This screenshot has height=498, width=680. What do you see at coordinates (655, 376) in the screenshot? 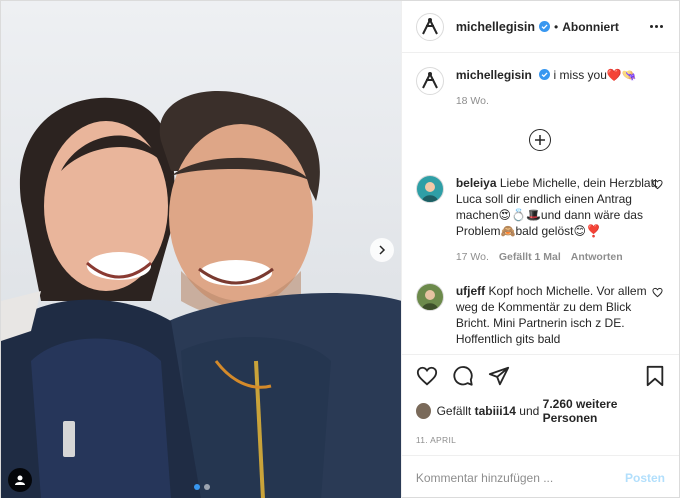
I see `bookmark-icon` at bounding box center [655, 376].